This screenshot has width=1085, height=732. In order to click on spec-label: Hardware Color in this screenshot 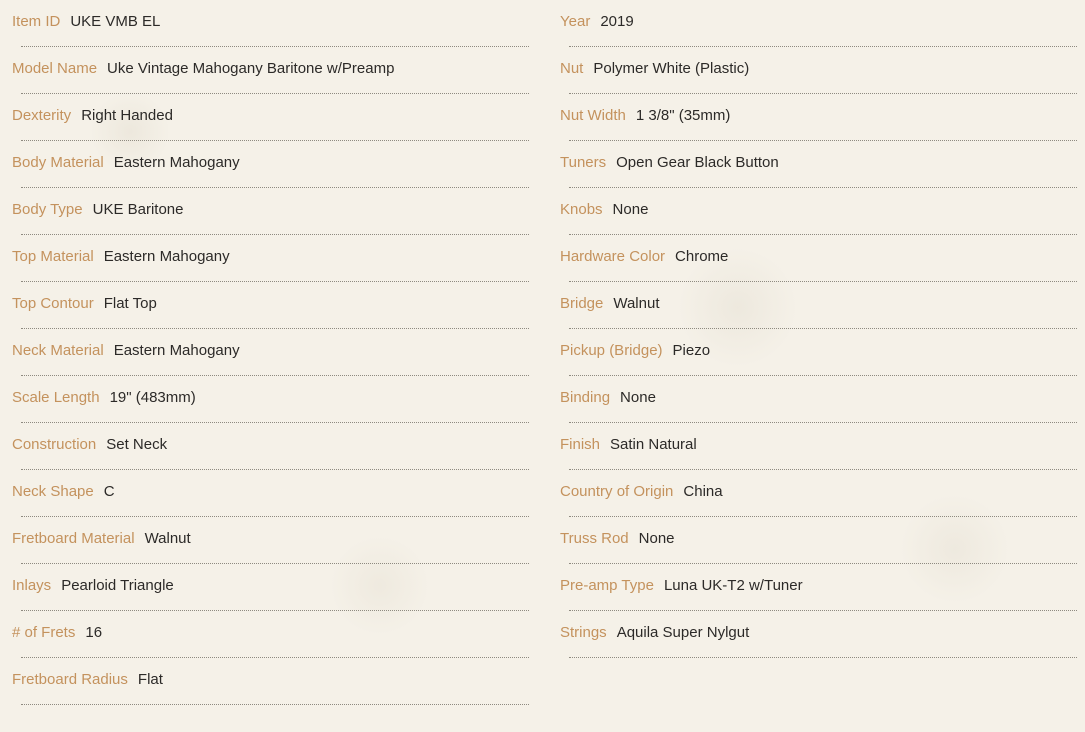, I will do `click(613, 256)`.